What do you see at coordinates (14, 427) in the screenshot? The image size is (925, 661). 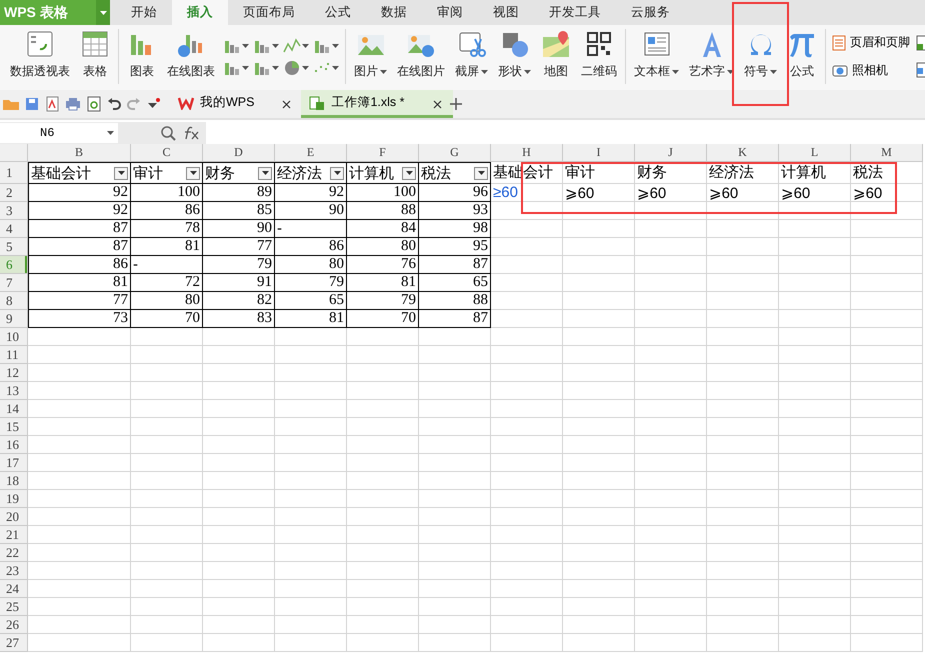 I see `row-header: 15` at bounding box center [14, 427].